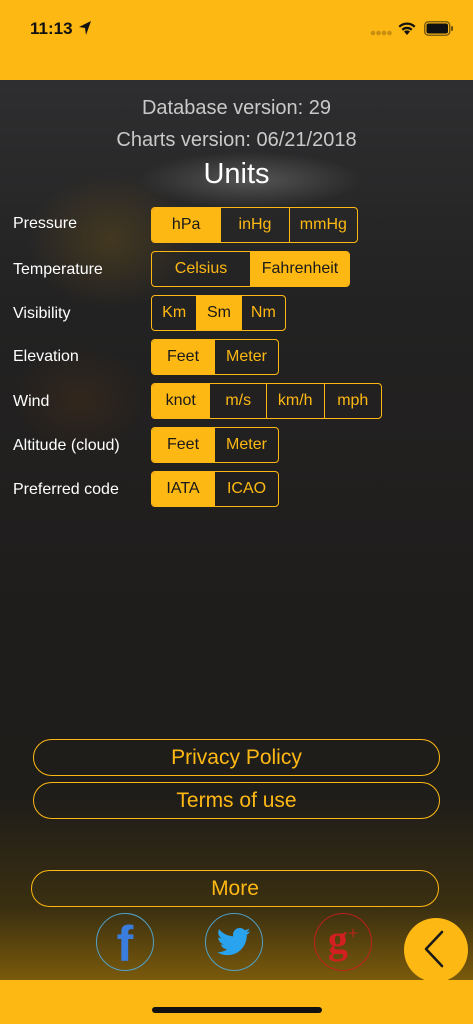 Image resolution: width=473 pixels, height=1024 pixels. Describe the element at coordinates (237, 401) in the screenshot. I see `wind-option-ms: m/s` at that location.